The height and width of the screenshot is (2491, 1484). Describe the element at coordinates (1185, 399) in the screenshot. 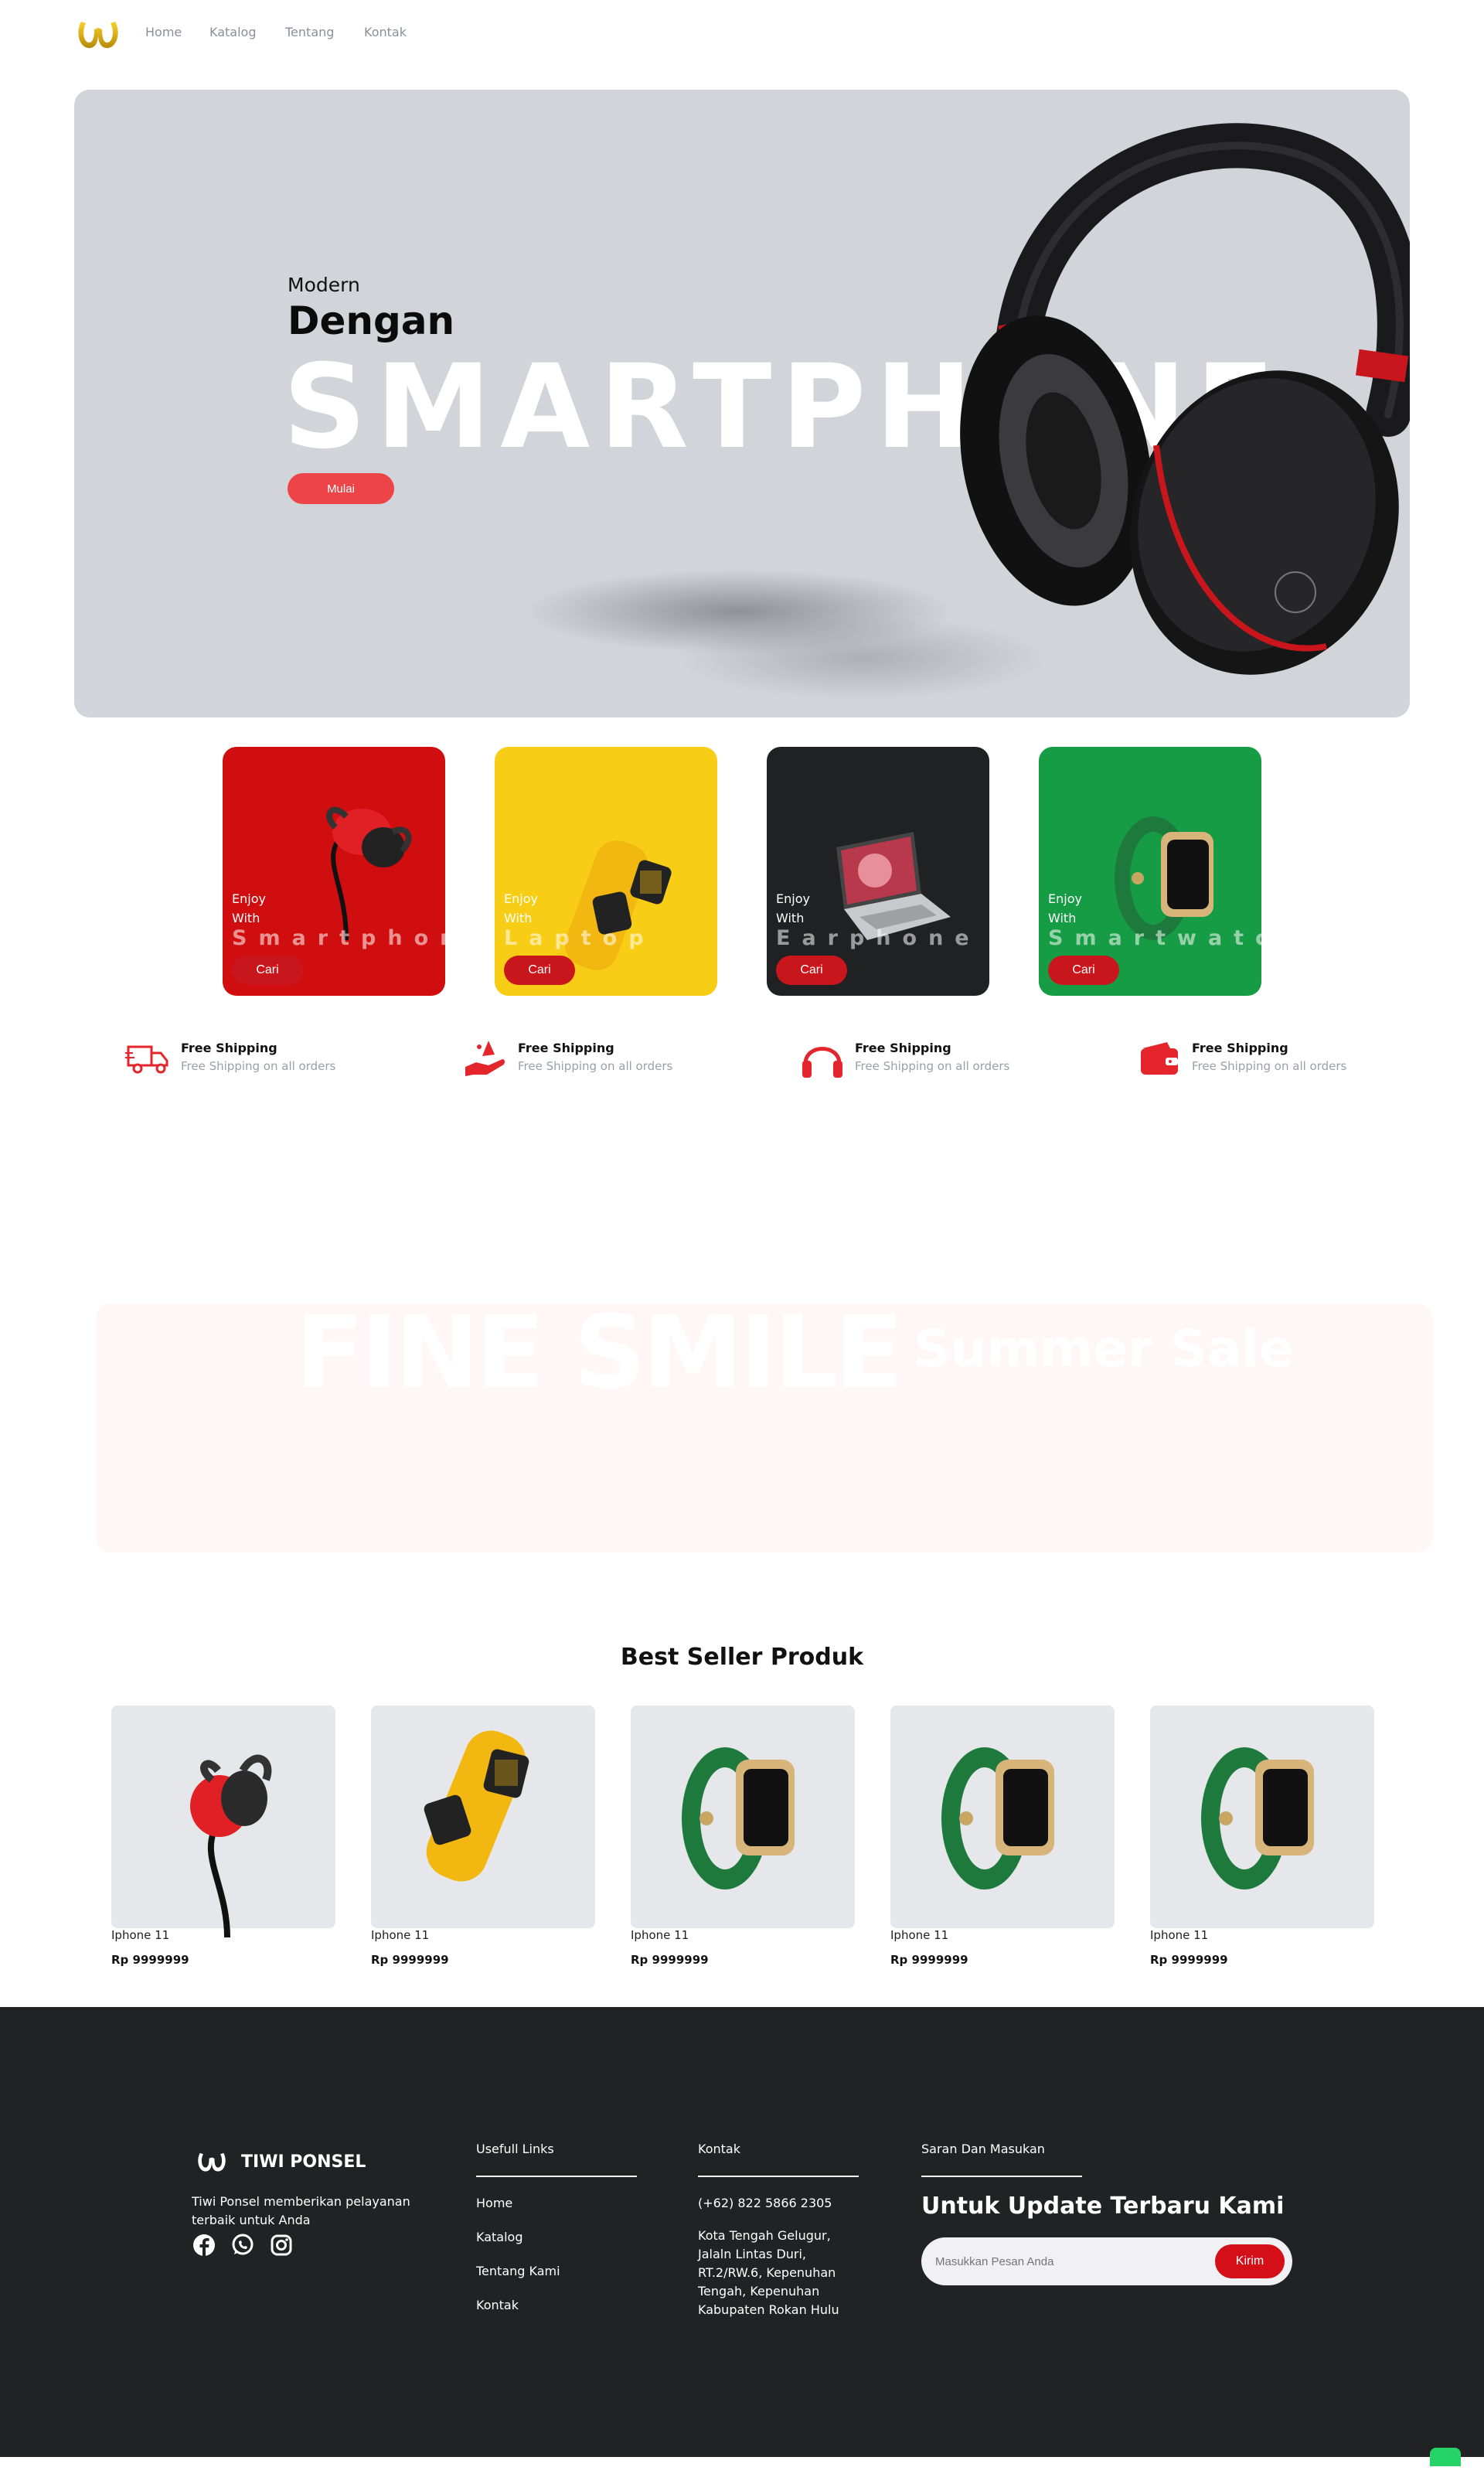

I see `headphones-product-icon` at that location.